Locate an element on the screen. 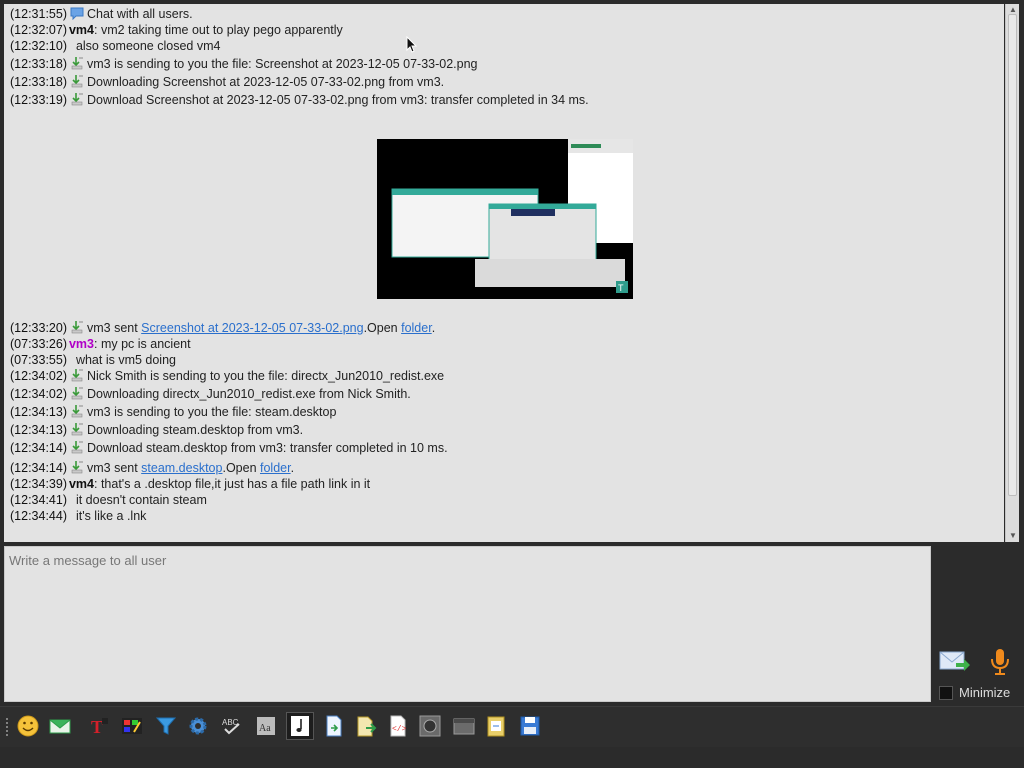  clipboard-icon is located at coordinates (496, 726).